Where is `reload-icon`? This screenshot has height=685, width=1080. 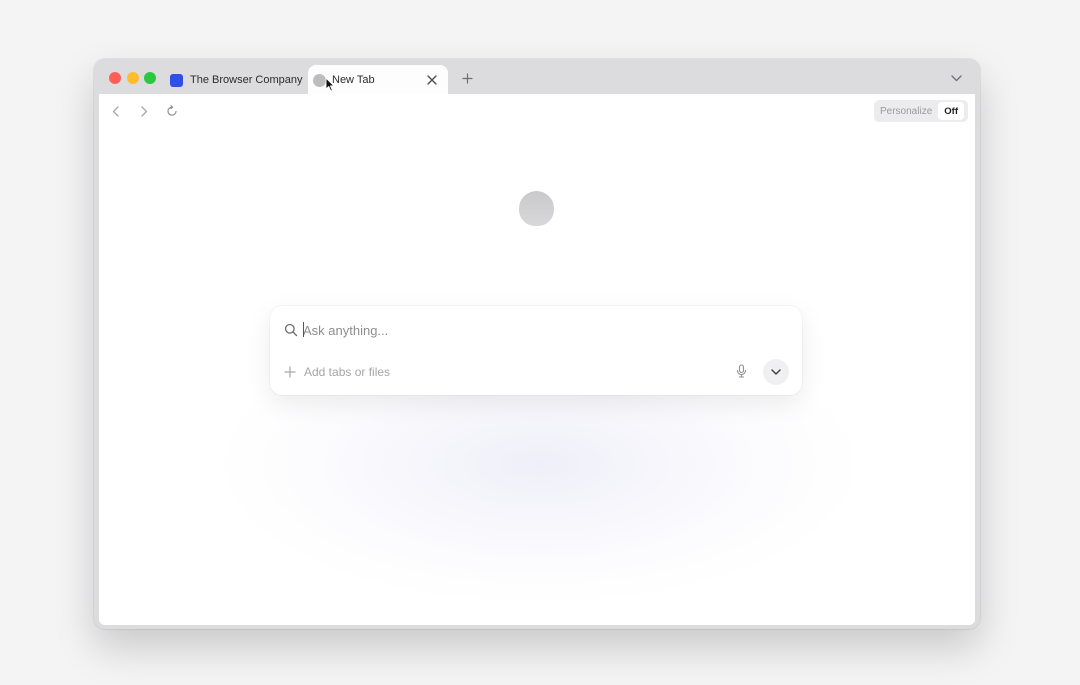
reload-icon is located at coordinates (172, 110).